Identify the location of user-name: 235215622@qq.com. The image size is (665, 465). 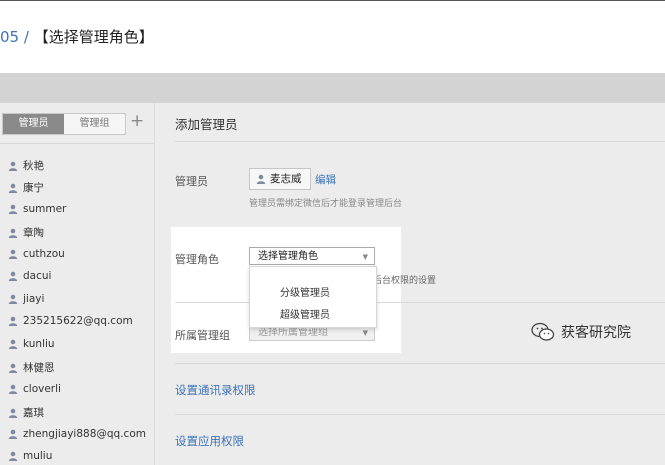
(78, 321).